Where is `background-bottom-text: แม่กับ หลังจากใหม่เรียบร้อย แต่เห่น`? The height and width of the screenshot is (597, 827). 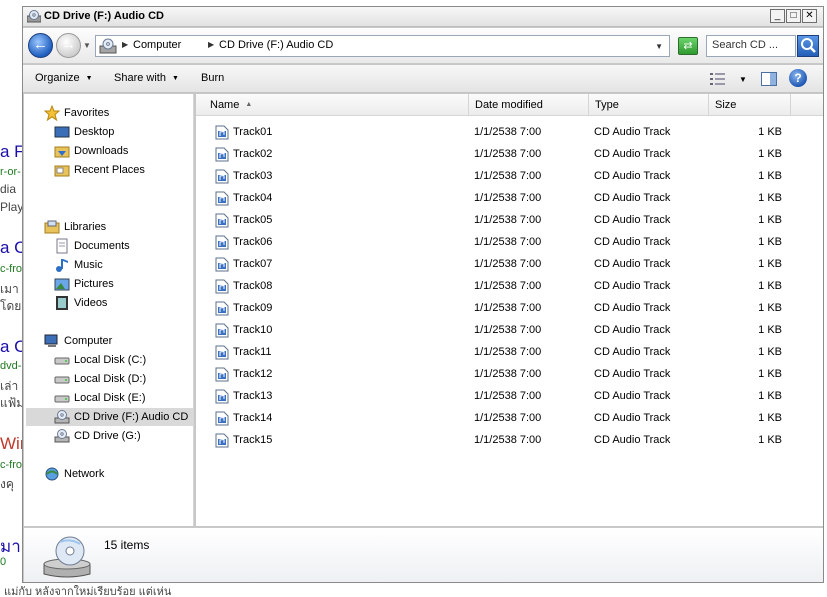
background-bottom-text: แม่กับ หลังจากใหม่เรียบร้อย แต่เห่น is located at coordinates (413, 589).